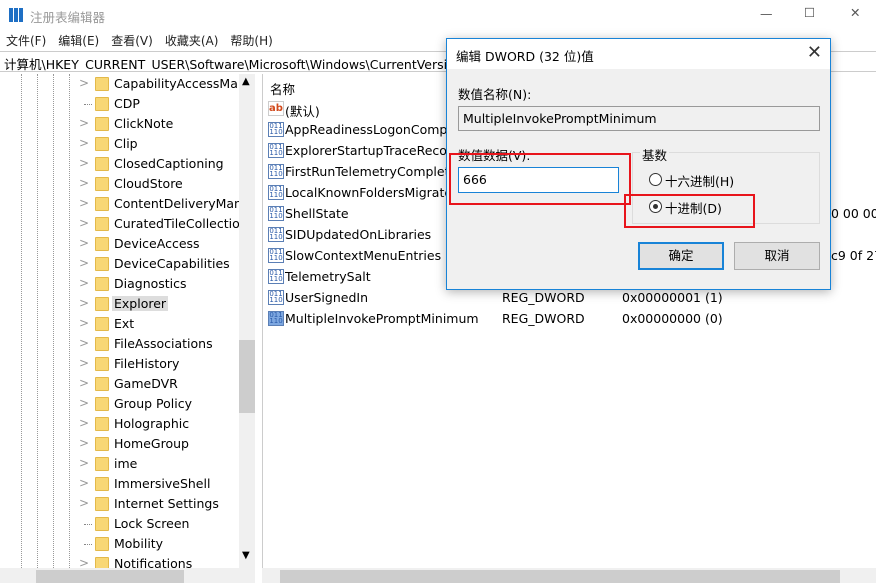 Image resolution: width=876 pixels, height=583 pixels. What do you see at coordinates (78, 40) in the screenshot?
I see `menu-edit: 编辑(E)` at bounding box center [78, 40].